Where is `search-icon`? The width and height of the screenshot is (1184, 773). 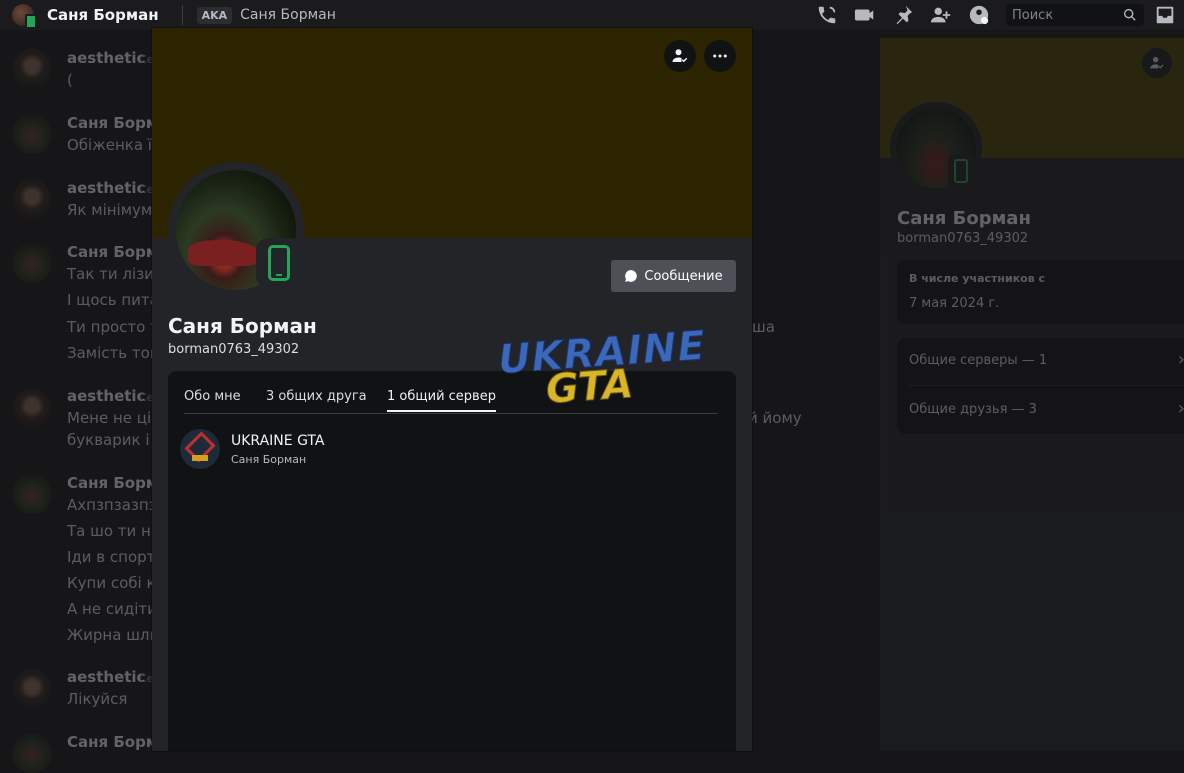
search-icon is located at coordinates (1130, 15).